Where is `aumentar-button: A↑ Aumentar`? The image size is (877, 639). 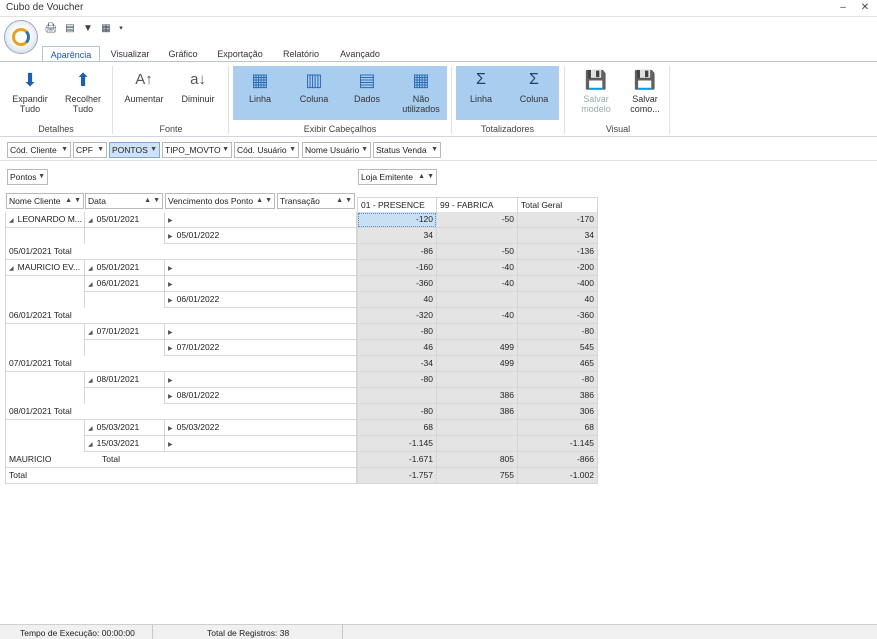 aumentar-button: A↑ Aumentar is located at coordinates (144, 93).